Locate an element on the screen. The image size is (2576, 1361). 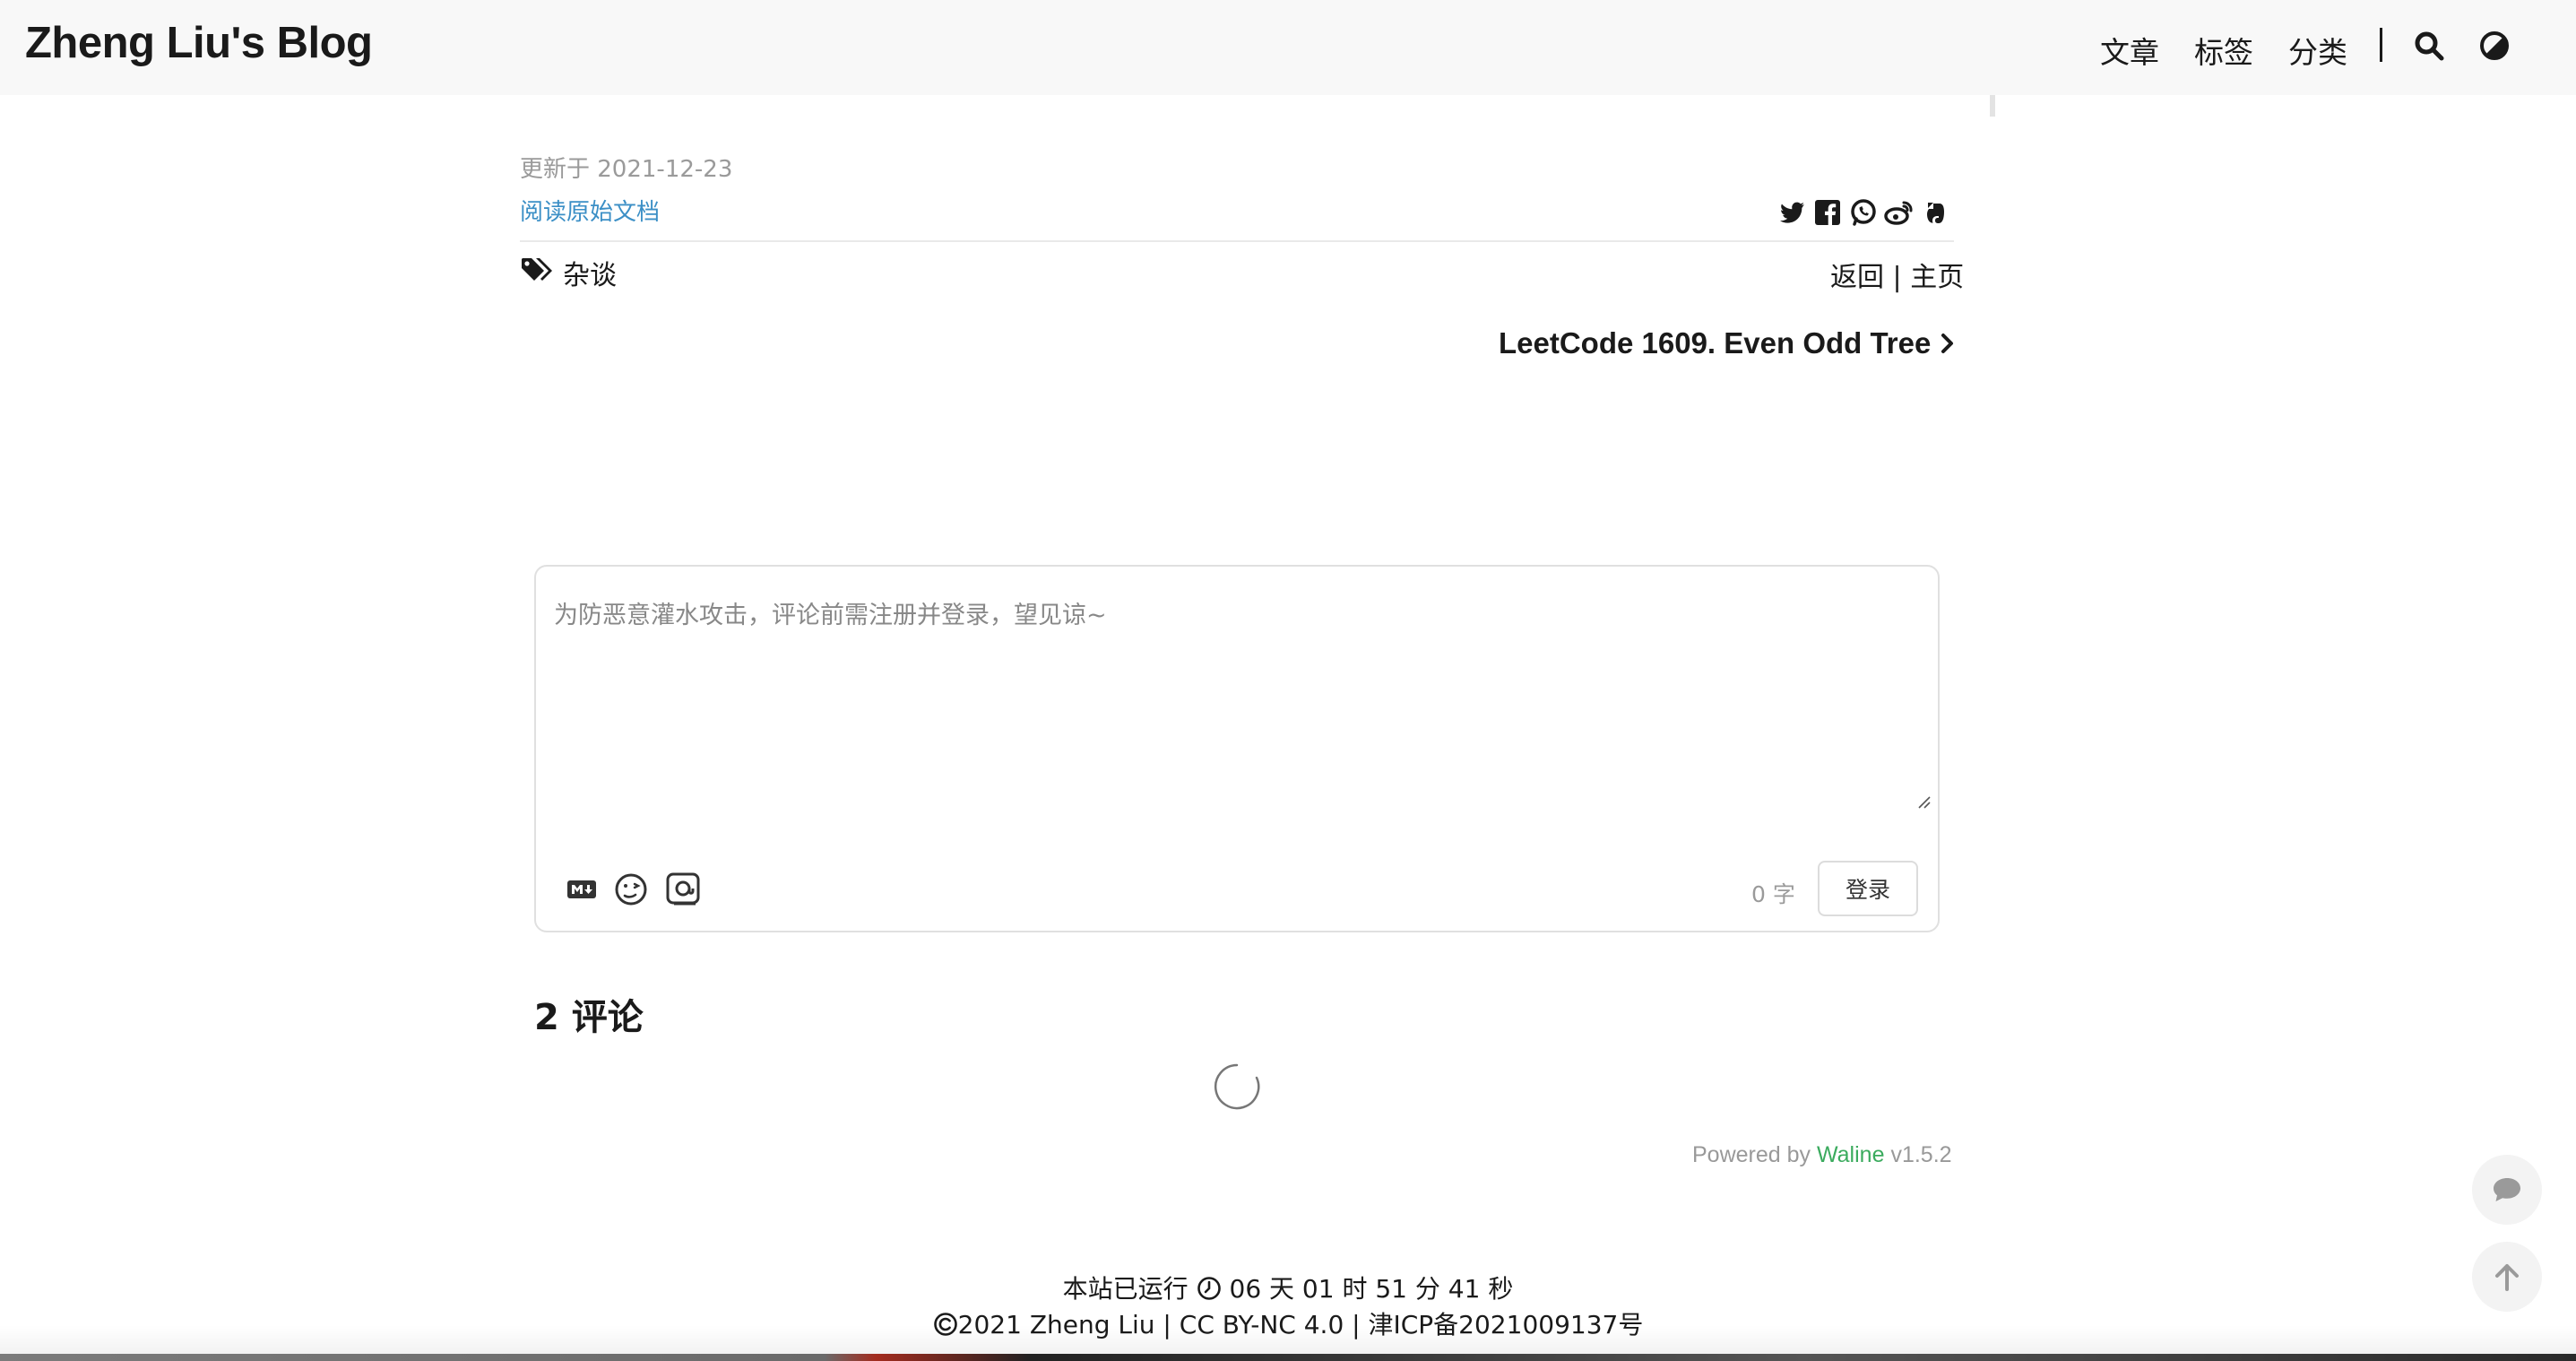
next-post-link: LeetCode 1609. Even Odd Tree is located at coordinates (1727, 343).